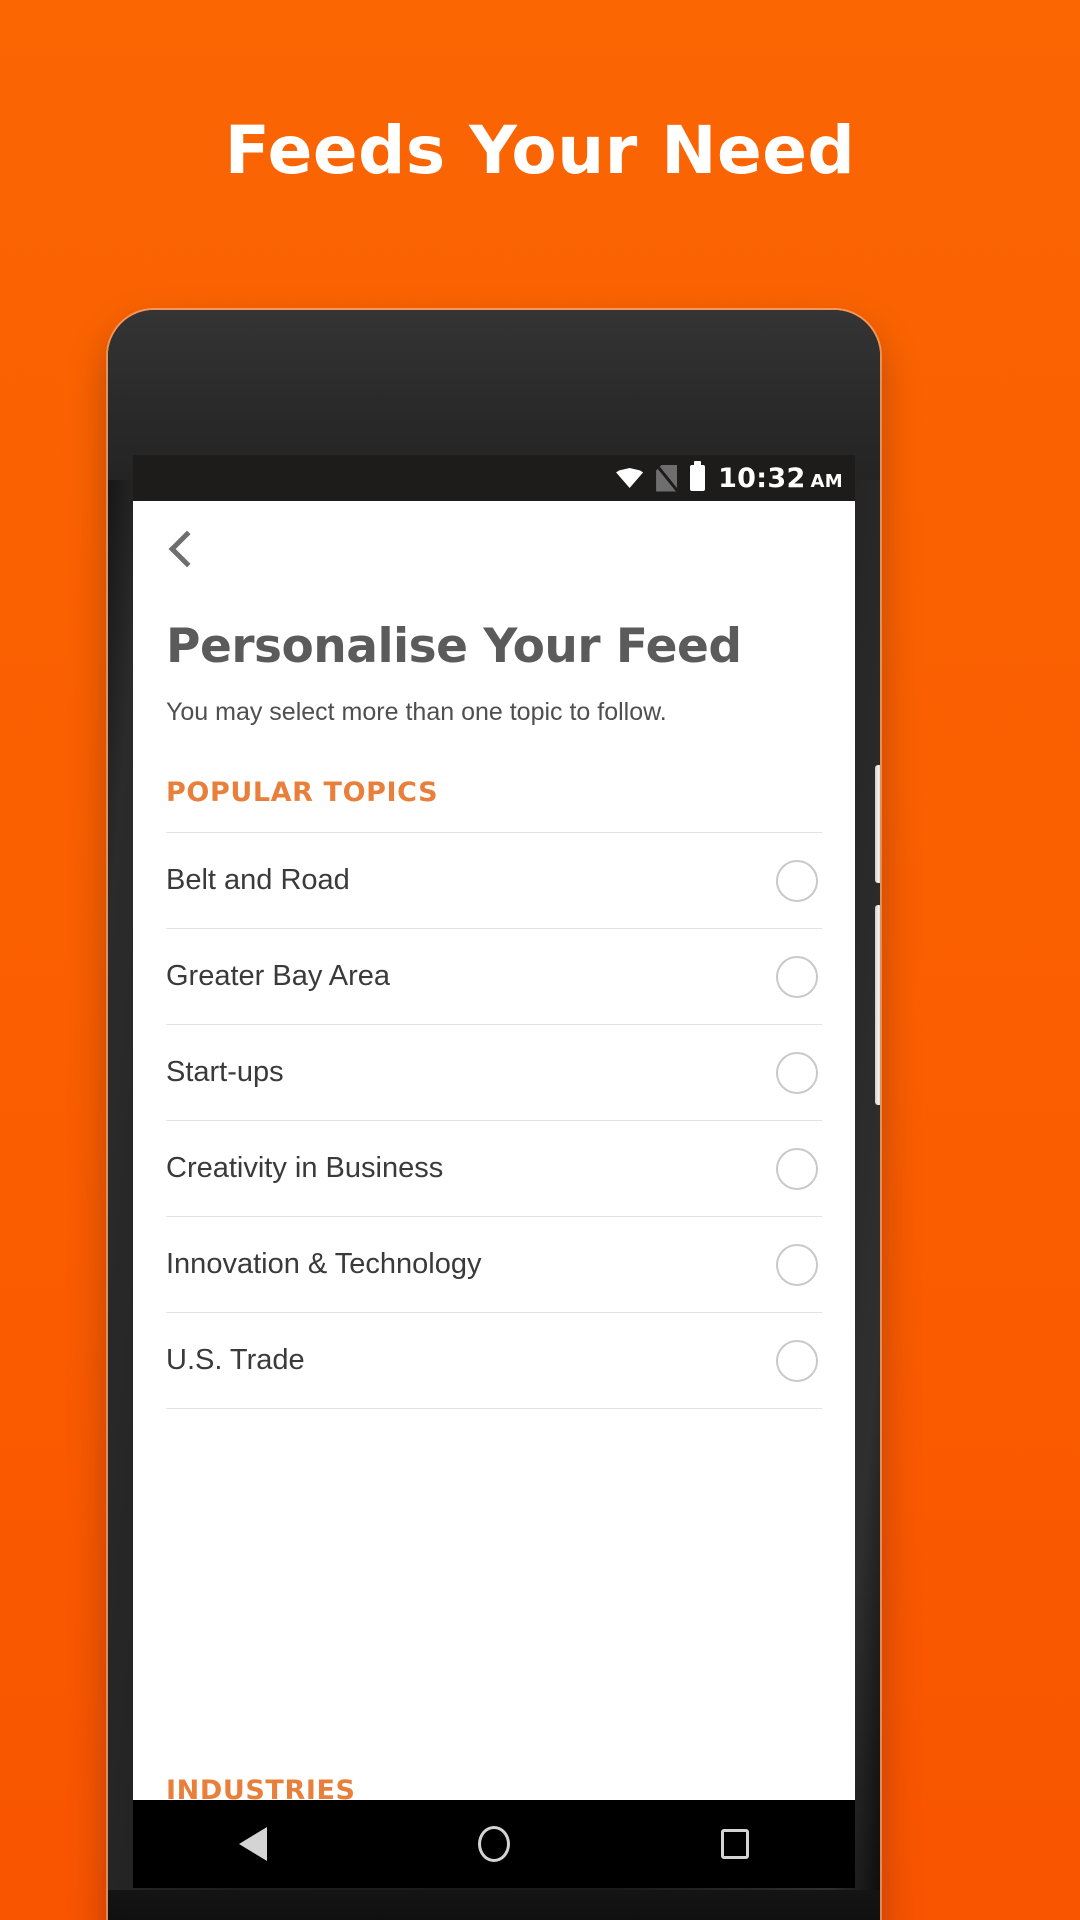 This screenshot has height=1920, width=1080. What do you see at coordinates (235, 1360) in the screenshot?
I see `topic-label: U.S. Trade` at bounding box center [235, 1360].